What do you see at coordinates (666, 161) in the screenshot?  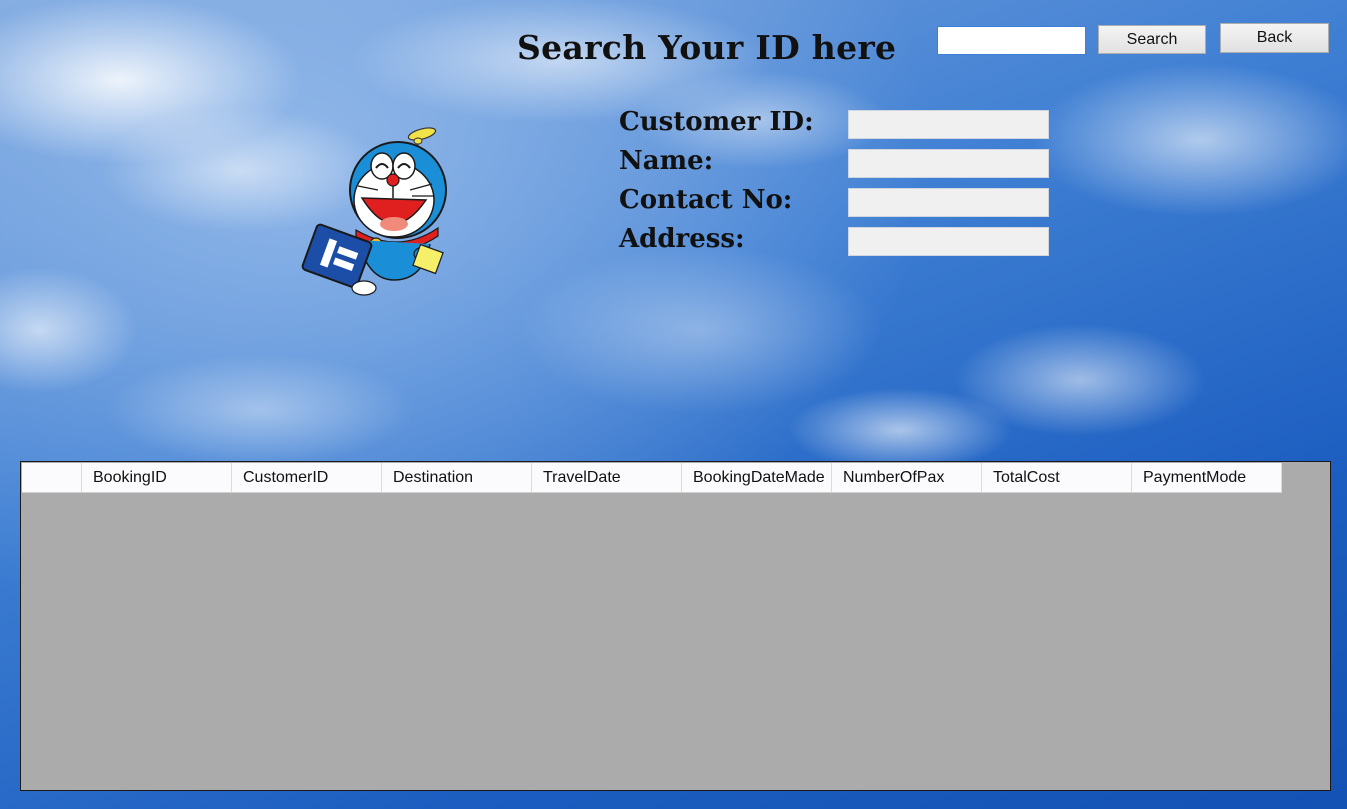 I see `name-label: Name:` at bounding box center [666, 161].